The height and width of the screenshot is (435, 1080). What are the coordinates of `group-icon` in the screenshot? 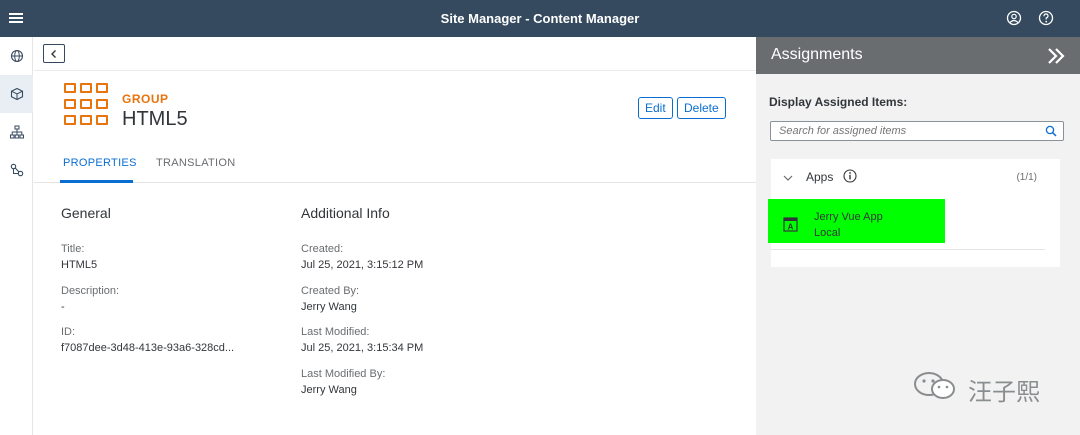 It's located at (88, 107).